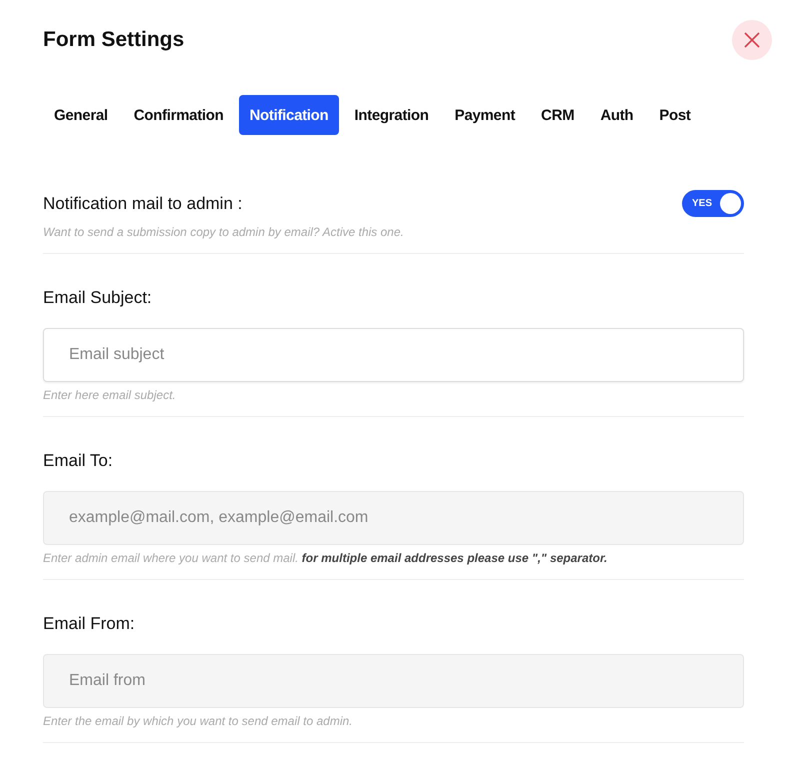 The width and height of the screenshot is (788, 766). What do you see at coordinates (81, 115) in the screenshot?
I see `tab: General` at bounding box center [81, 115].